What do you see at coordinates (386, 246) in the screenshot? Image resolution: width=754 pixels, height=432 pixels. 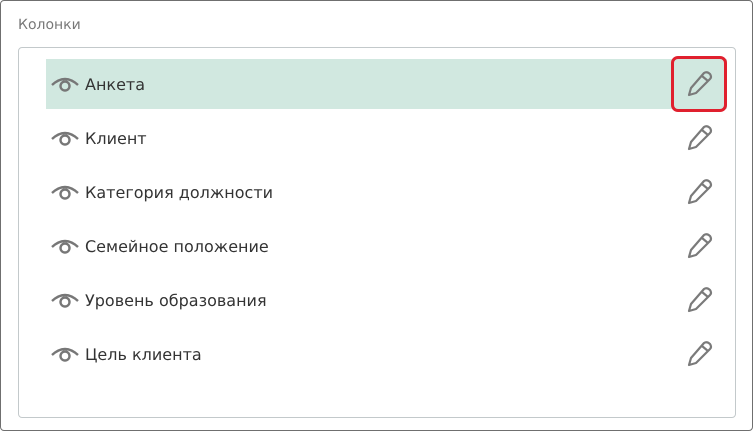 I see `column-row: Семейное положение` at bounding box center [386, 246].